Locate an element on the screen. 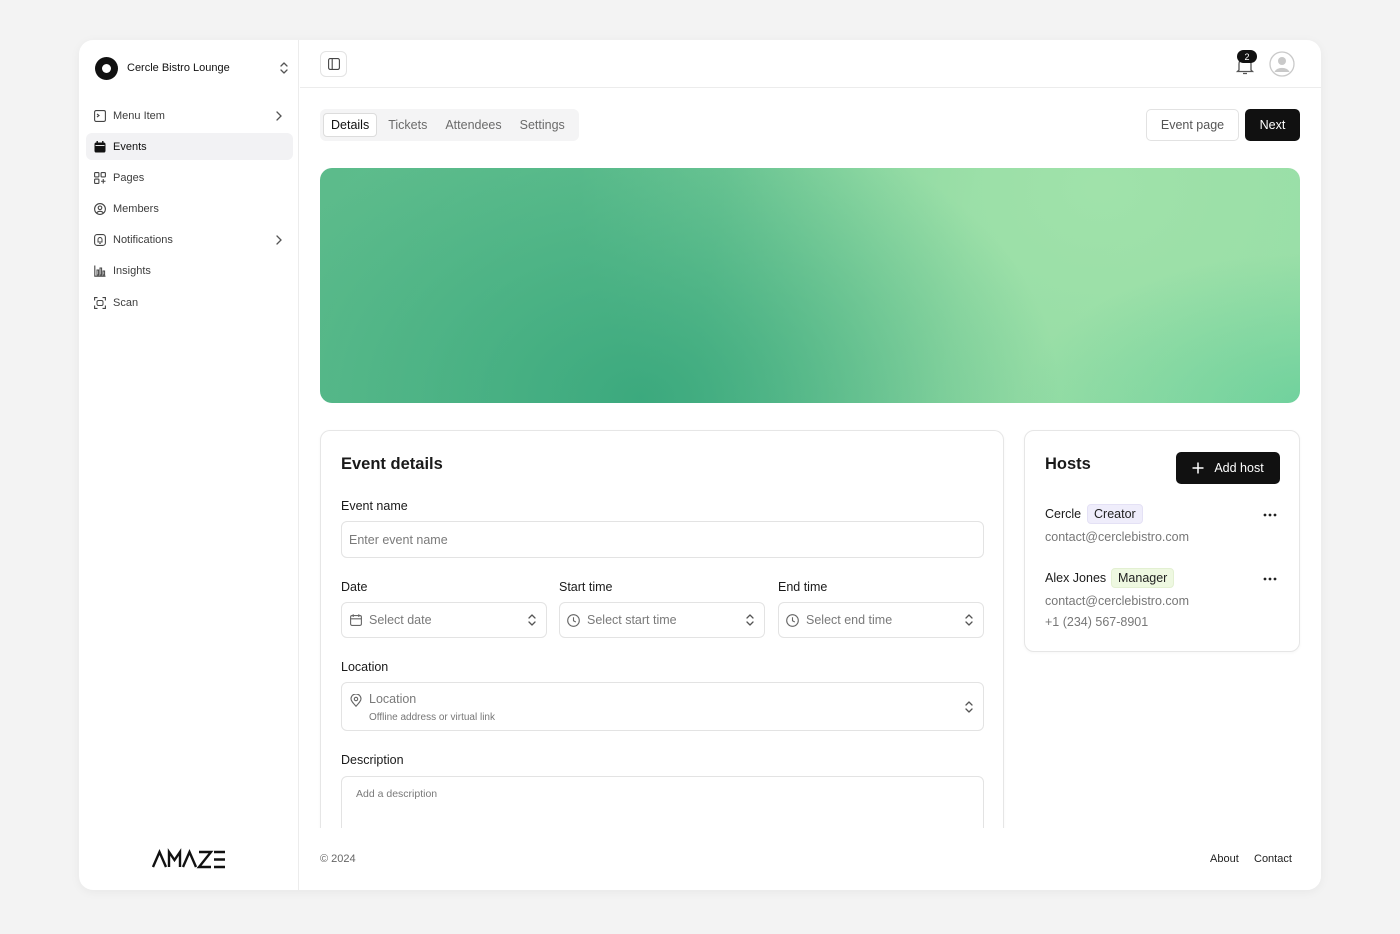 This screenshot has height=934, width=1400. sidebar-item-label: Insights is located at coordinates (132, 271).